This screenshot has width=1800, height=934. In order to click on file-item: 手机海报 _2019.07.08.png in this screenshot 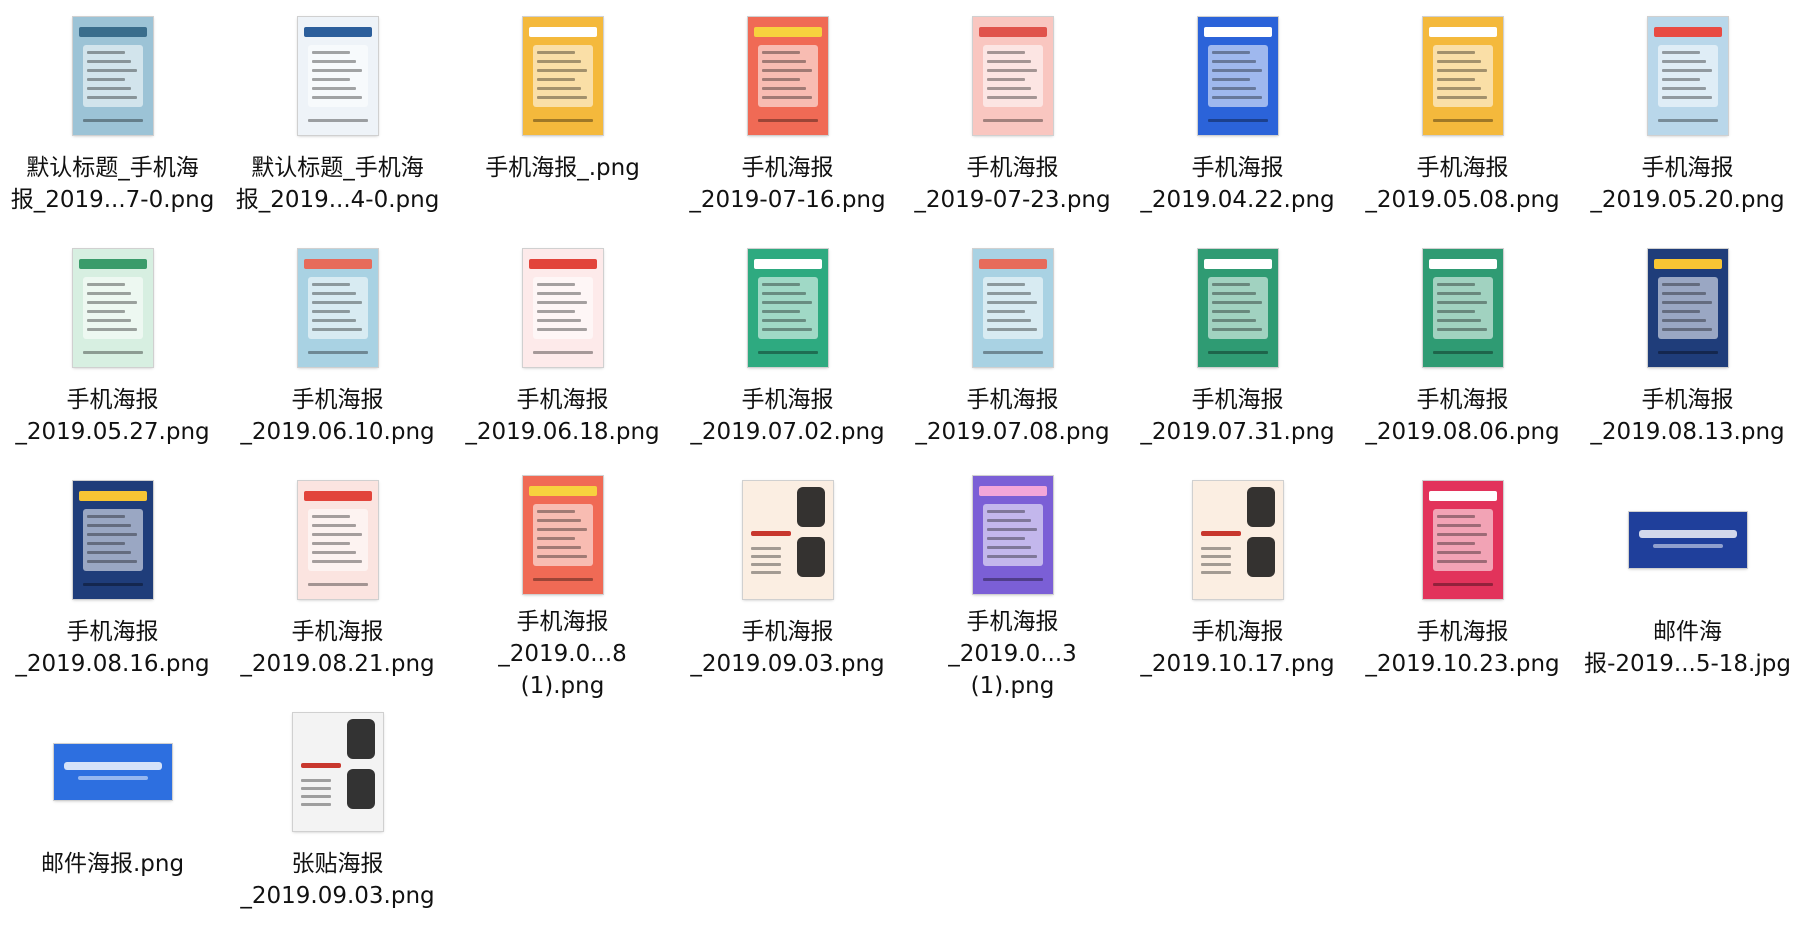, I will do `click(1012, 354)`.